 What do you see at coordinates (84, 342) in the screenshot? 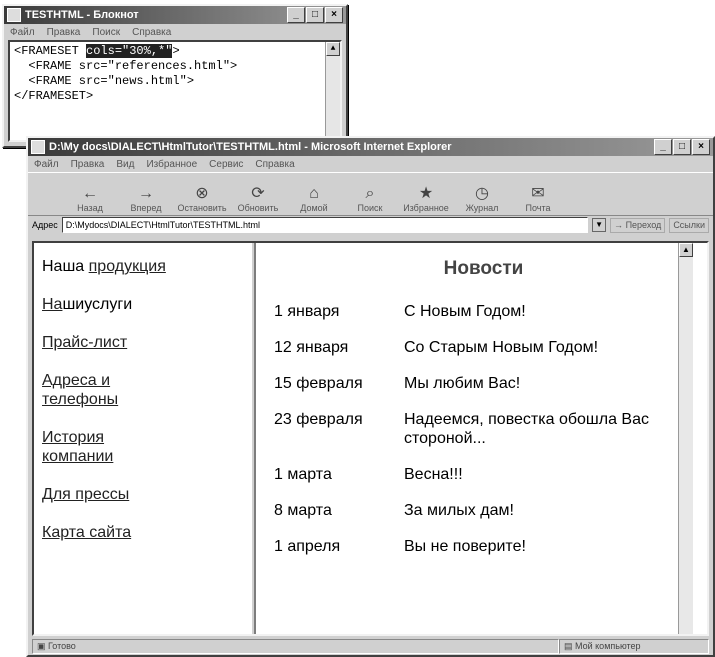
I see `nav-link-pricelist: Прайс-лист` at bounding box center [84, 342].